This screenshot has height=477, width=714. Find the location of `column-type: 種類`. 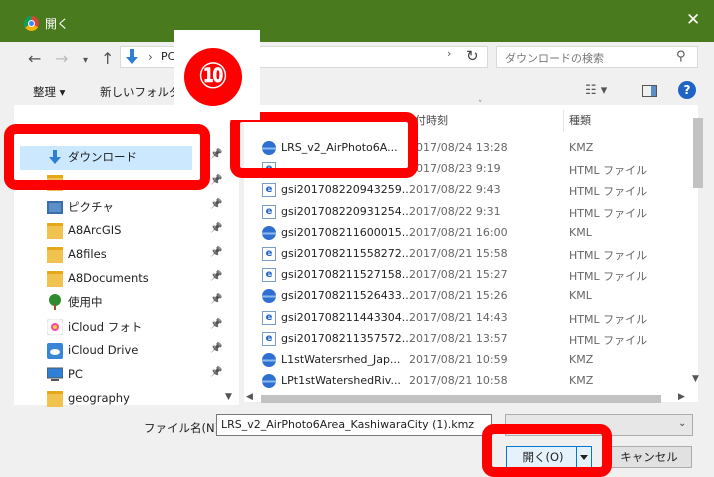

column-type: 種類 is located at coordinates (580, 120).